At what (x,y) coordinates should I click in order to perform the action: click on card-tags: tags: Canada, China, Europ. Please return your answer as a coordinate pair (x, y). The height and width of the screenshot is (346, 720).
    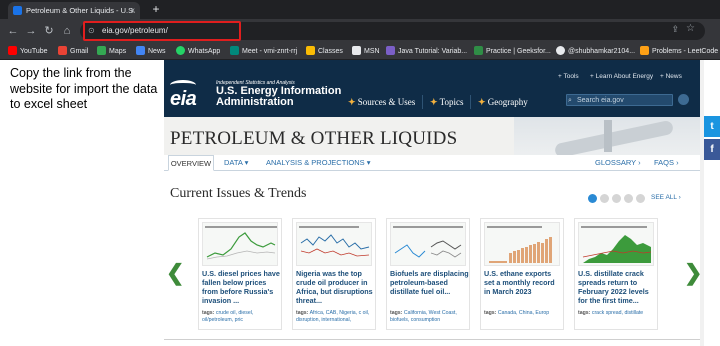
    Looking at the image, I should click on (517, 313).